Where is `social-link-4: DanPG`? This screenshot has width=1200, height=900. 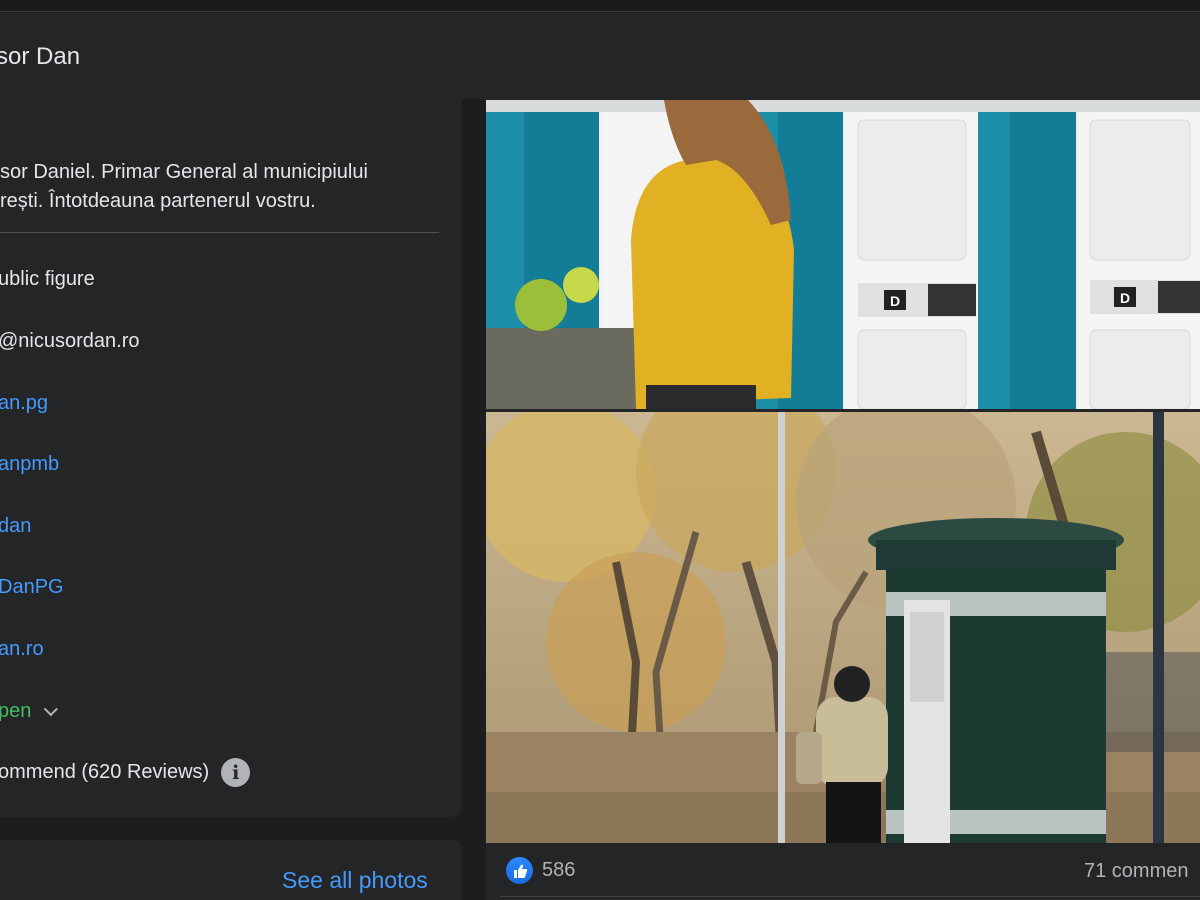 social-link-4: DanPG is located at coordinates (32, 587).